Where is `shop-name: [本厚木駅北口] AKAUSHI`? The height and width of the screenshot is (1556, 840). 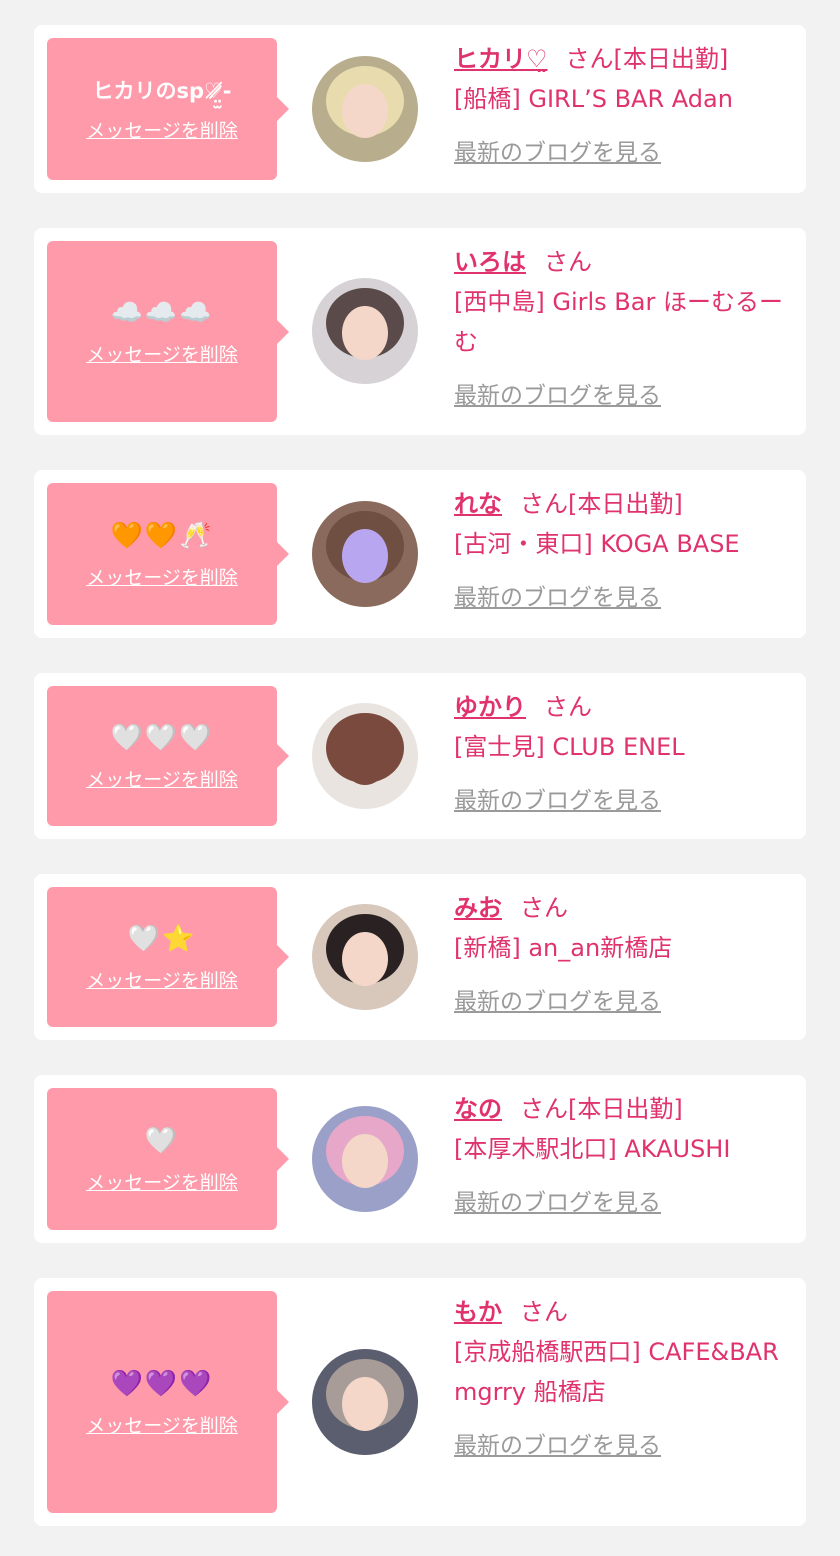
shop-name: [本厚木駅北口] AKAUSHI is located at coordinates (592, 1149).